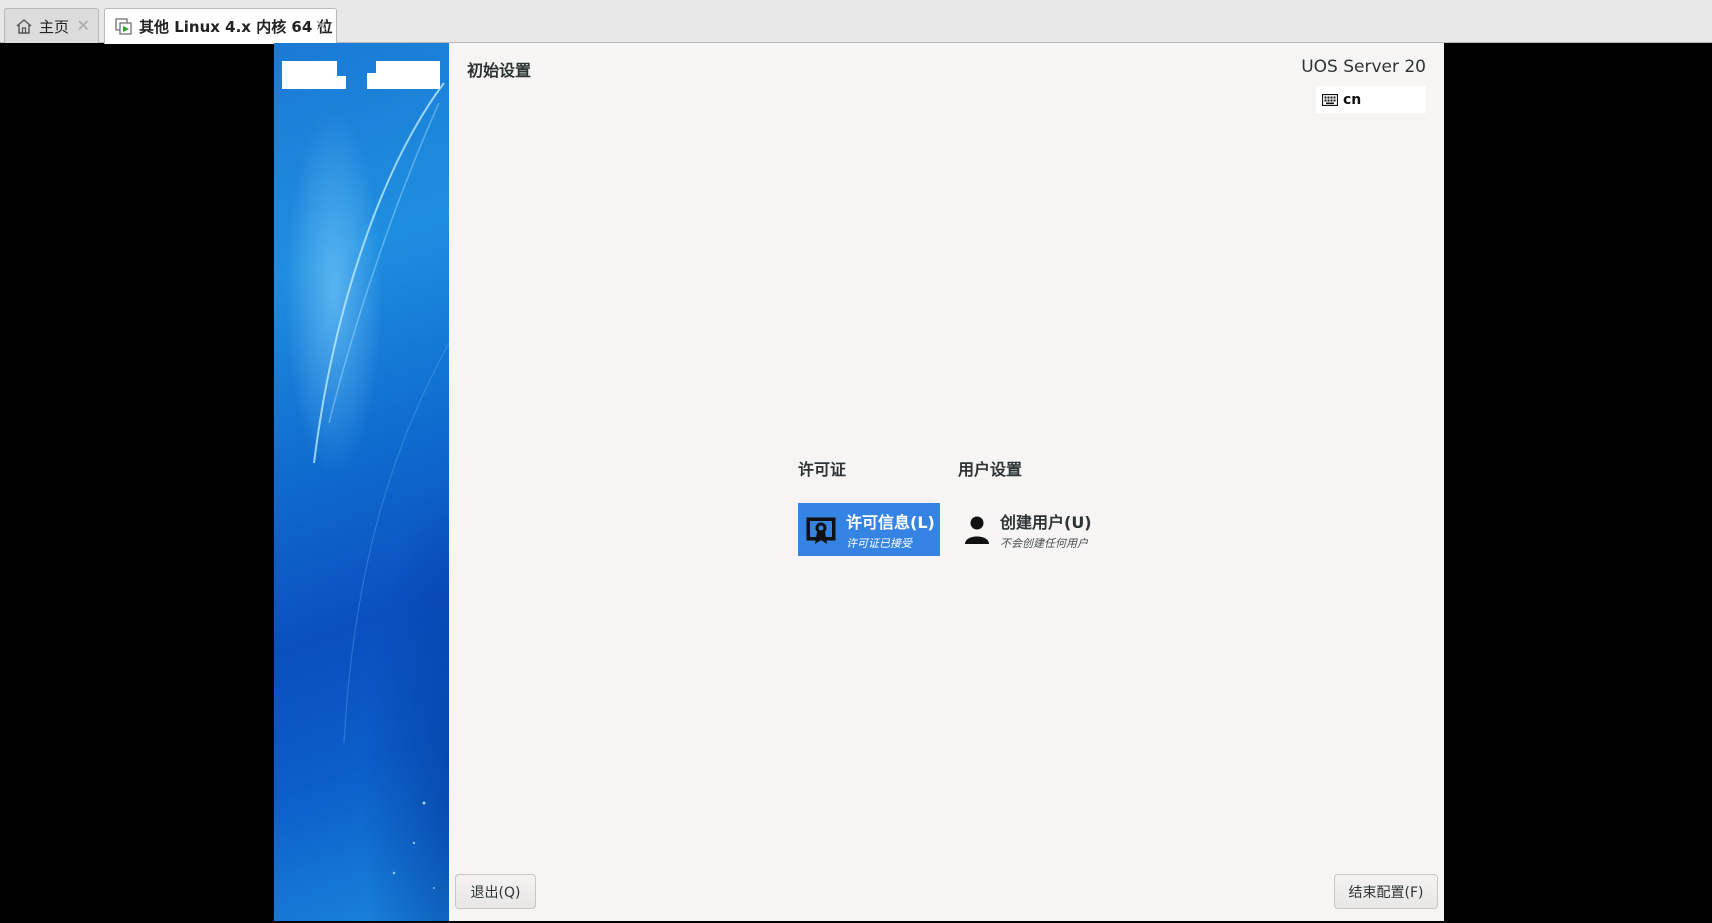 Image resolution: width=1712 pixels, height=923 pixels. Describe the element at coordinates (1044, 543) in the screenshot. I see `spoke-create-user-status: 不会创建任何用户` at that location.